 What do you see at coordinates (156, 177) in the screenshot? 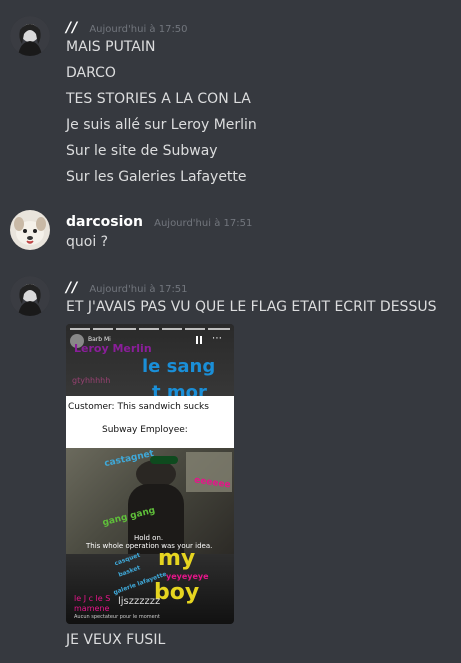
I see `message-line: Sur les Galeries Lafayette` at bounding box center [156, 177].